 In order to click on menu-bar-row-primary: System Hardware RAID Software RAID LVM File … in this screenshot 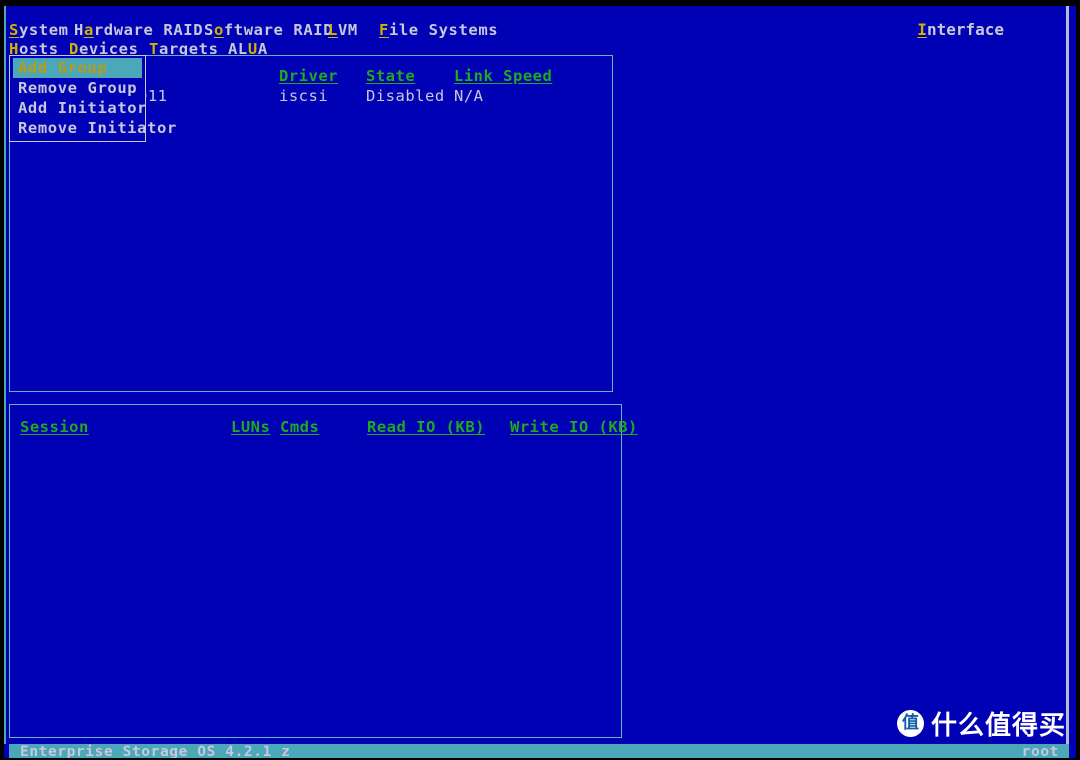, I will do `click(540, 30)`.